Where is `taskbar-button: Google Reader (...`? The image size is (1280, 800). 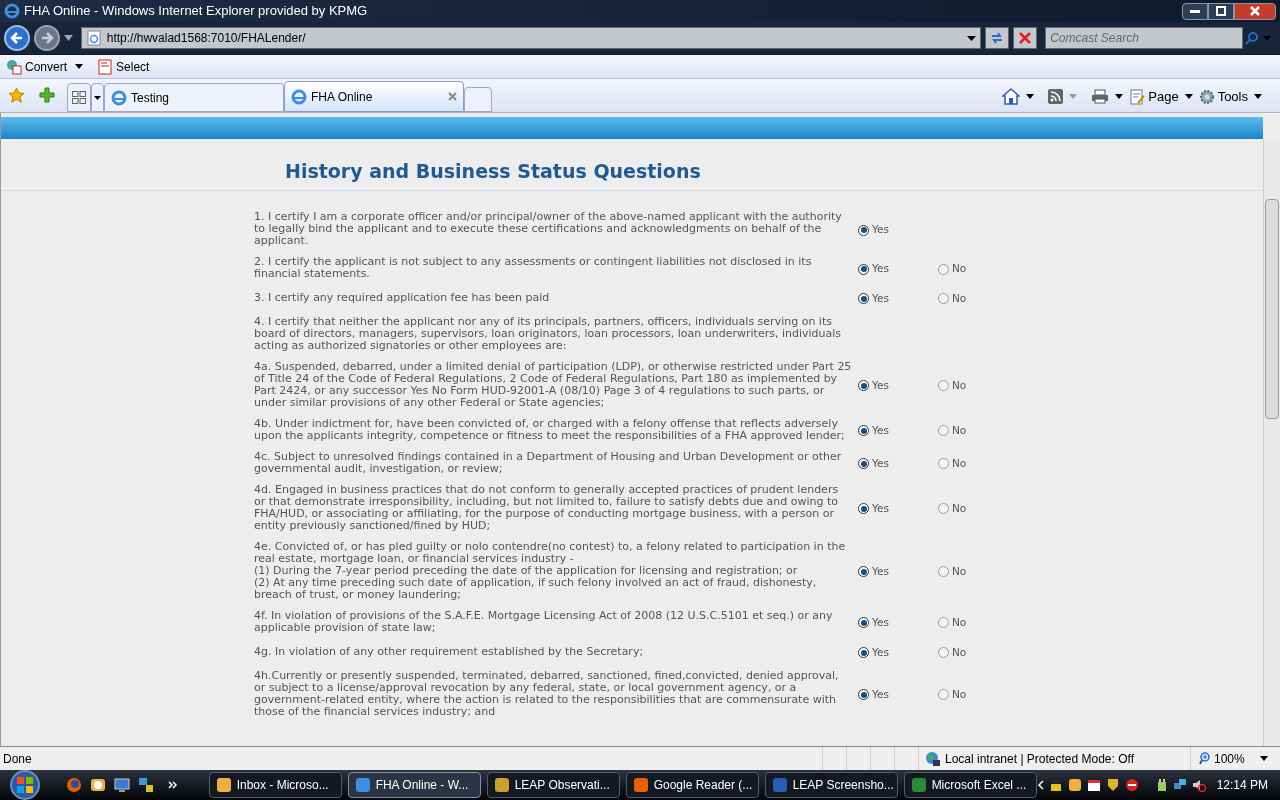 taskbar-button: Google Reader (... is located at coordinates (692, 785).